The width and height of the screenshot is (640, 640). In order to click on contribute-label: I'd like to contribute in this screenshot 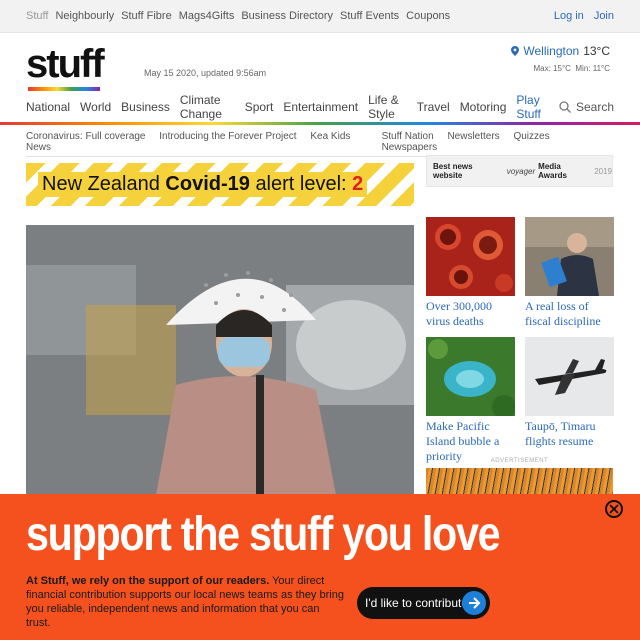, I will do `click(417, 603)`.